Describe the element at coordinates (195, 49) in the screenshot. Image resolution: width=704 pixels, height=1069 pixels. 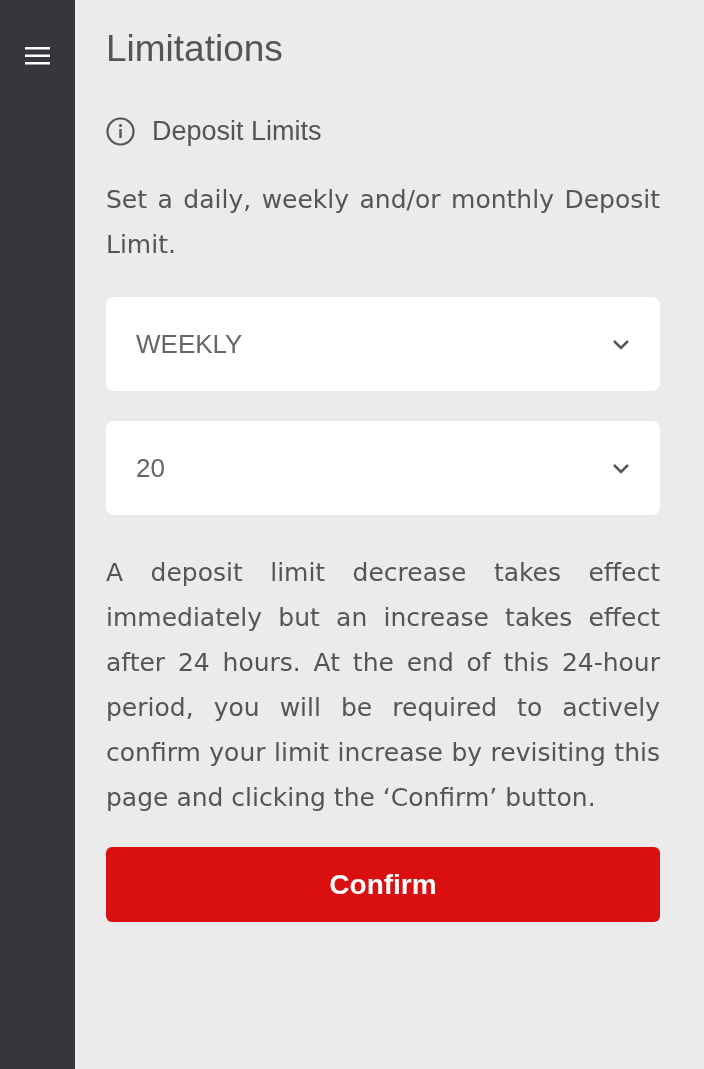
I see `page-title: Limitations` at that location.